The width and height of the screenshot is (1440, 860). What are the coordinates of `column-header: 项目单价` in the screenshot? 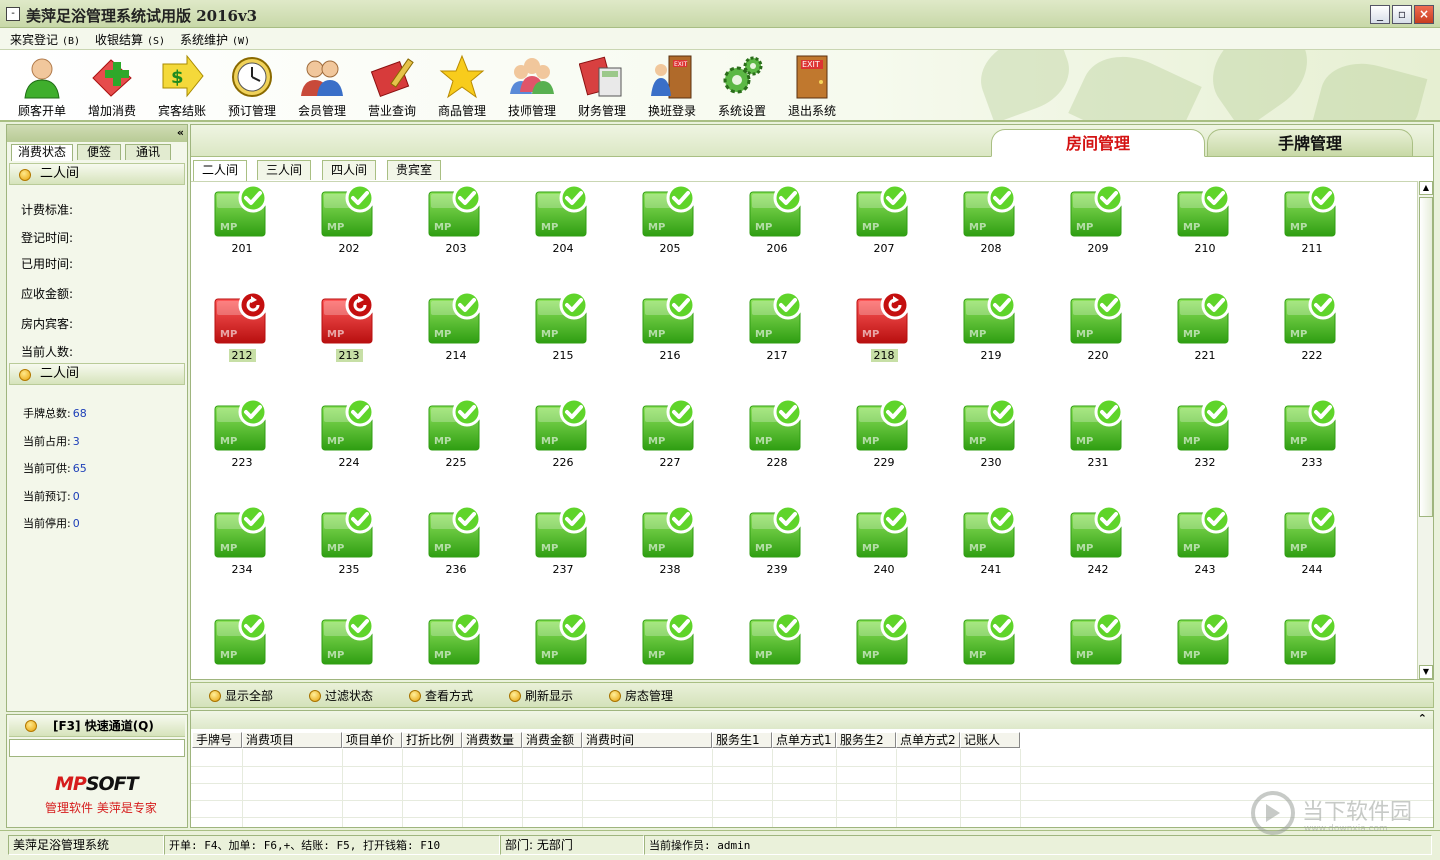 It's located at (372, 740).